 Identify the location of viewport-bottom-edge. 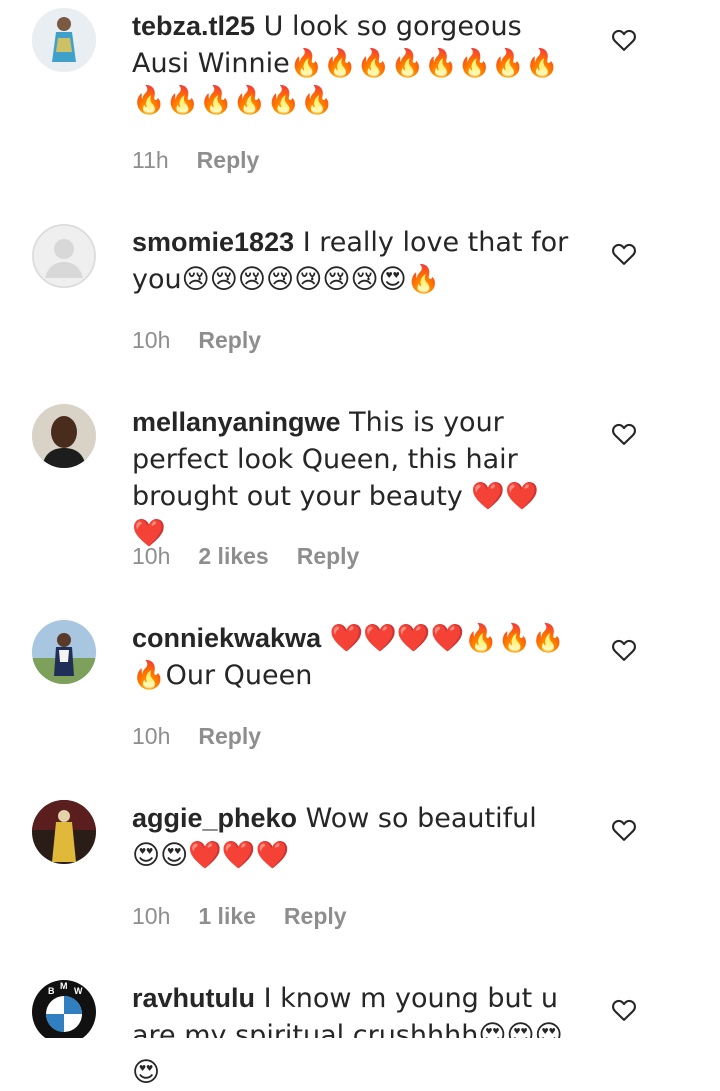
(360, 1045).